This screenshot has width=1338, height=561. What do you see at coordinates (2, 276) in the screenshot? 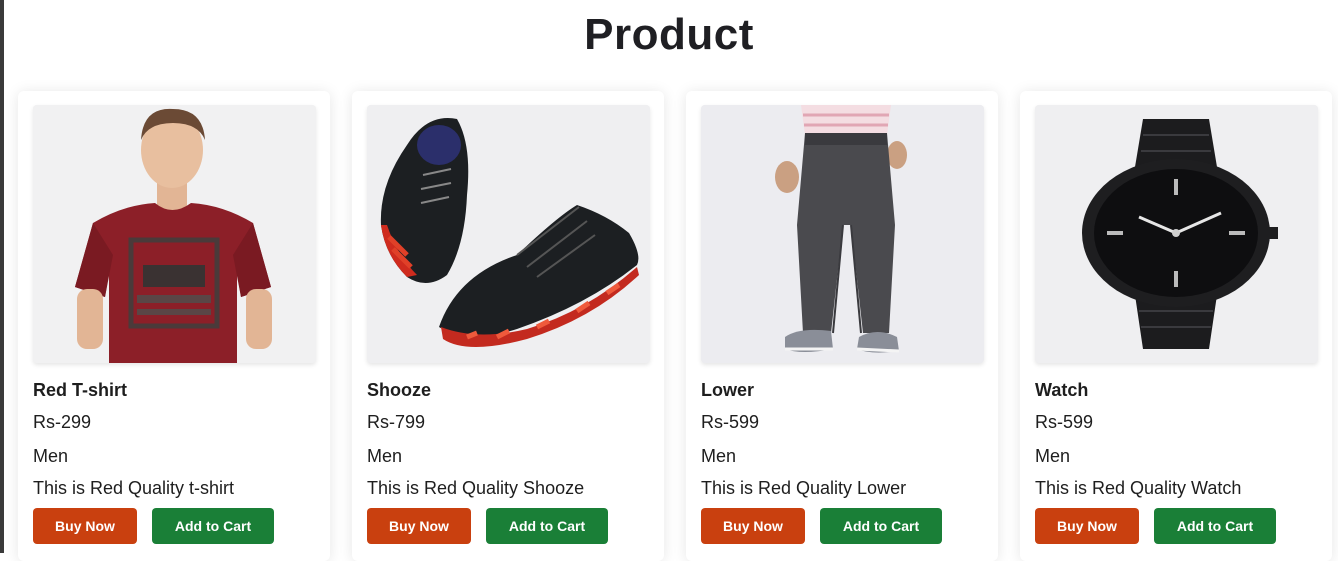
I see `window-edge` at bounding box center [2, 276].